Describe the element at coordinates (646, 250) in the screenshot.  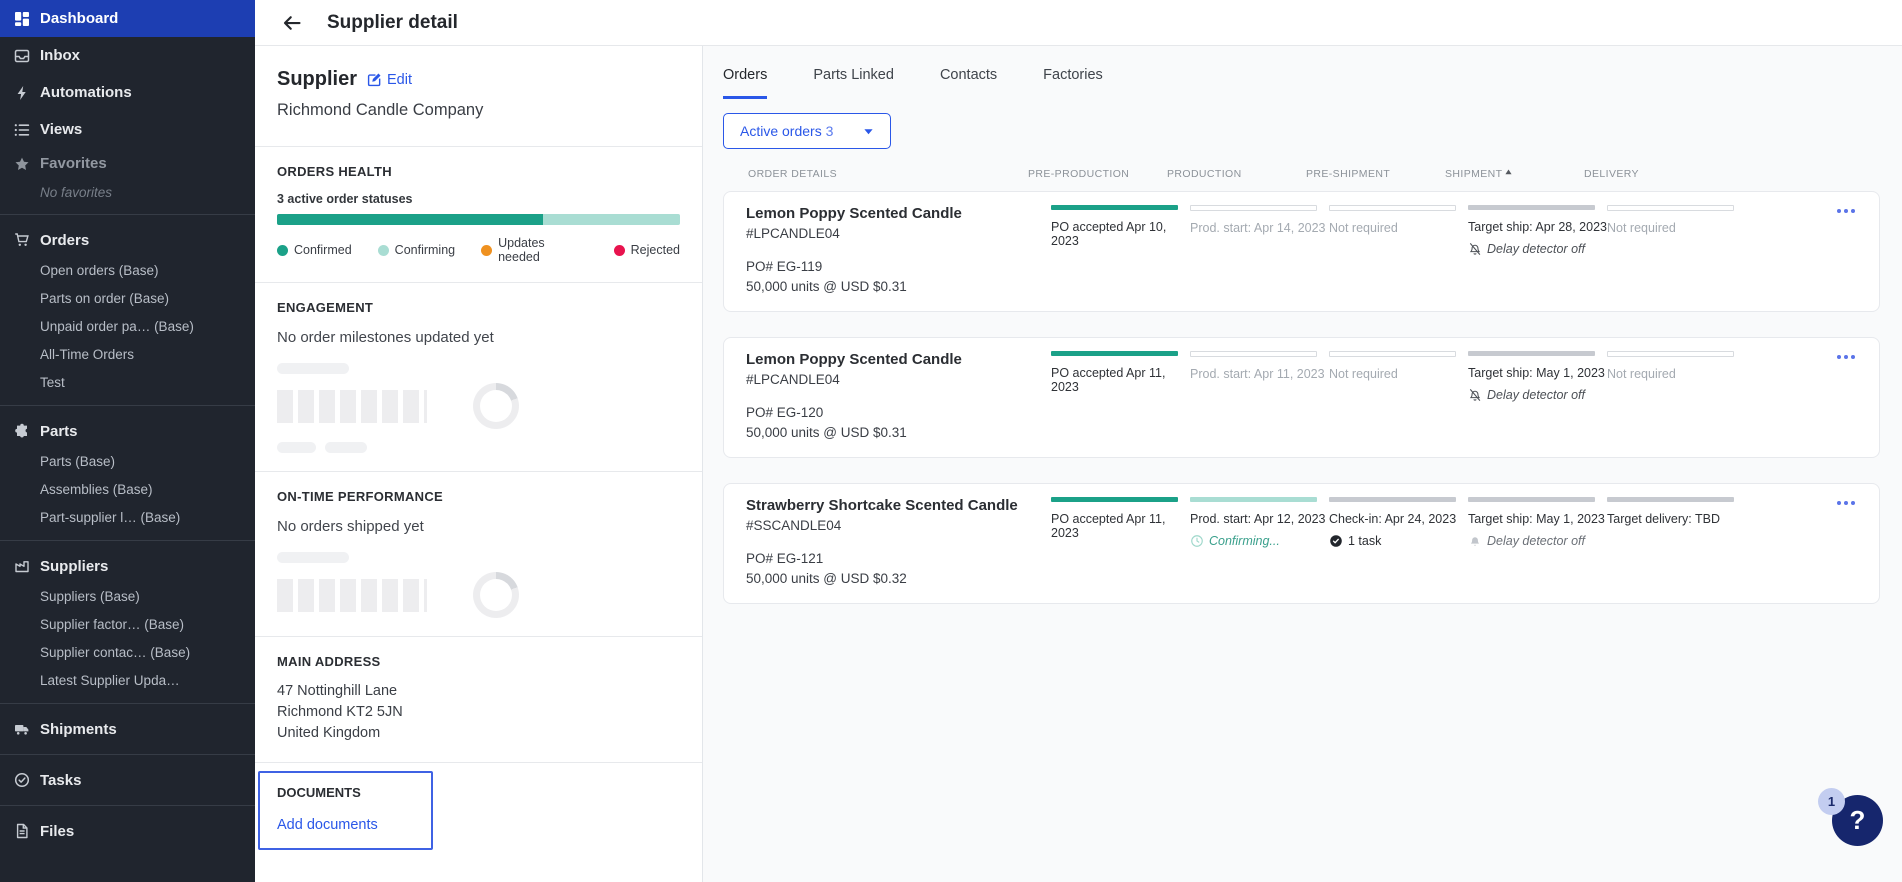
I see `legend-rejected: Rejected` at that location.